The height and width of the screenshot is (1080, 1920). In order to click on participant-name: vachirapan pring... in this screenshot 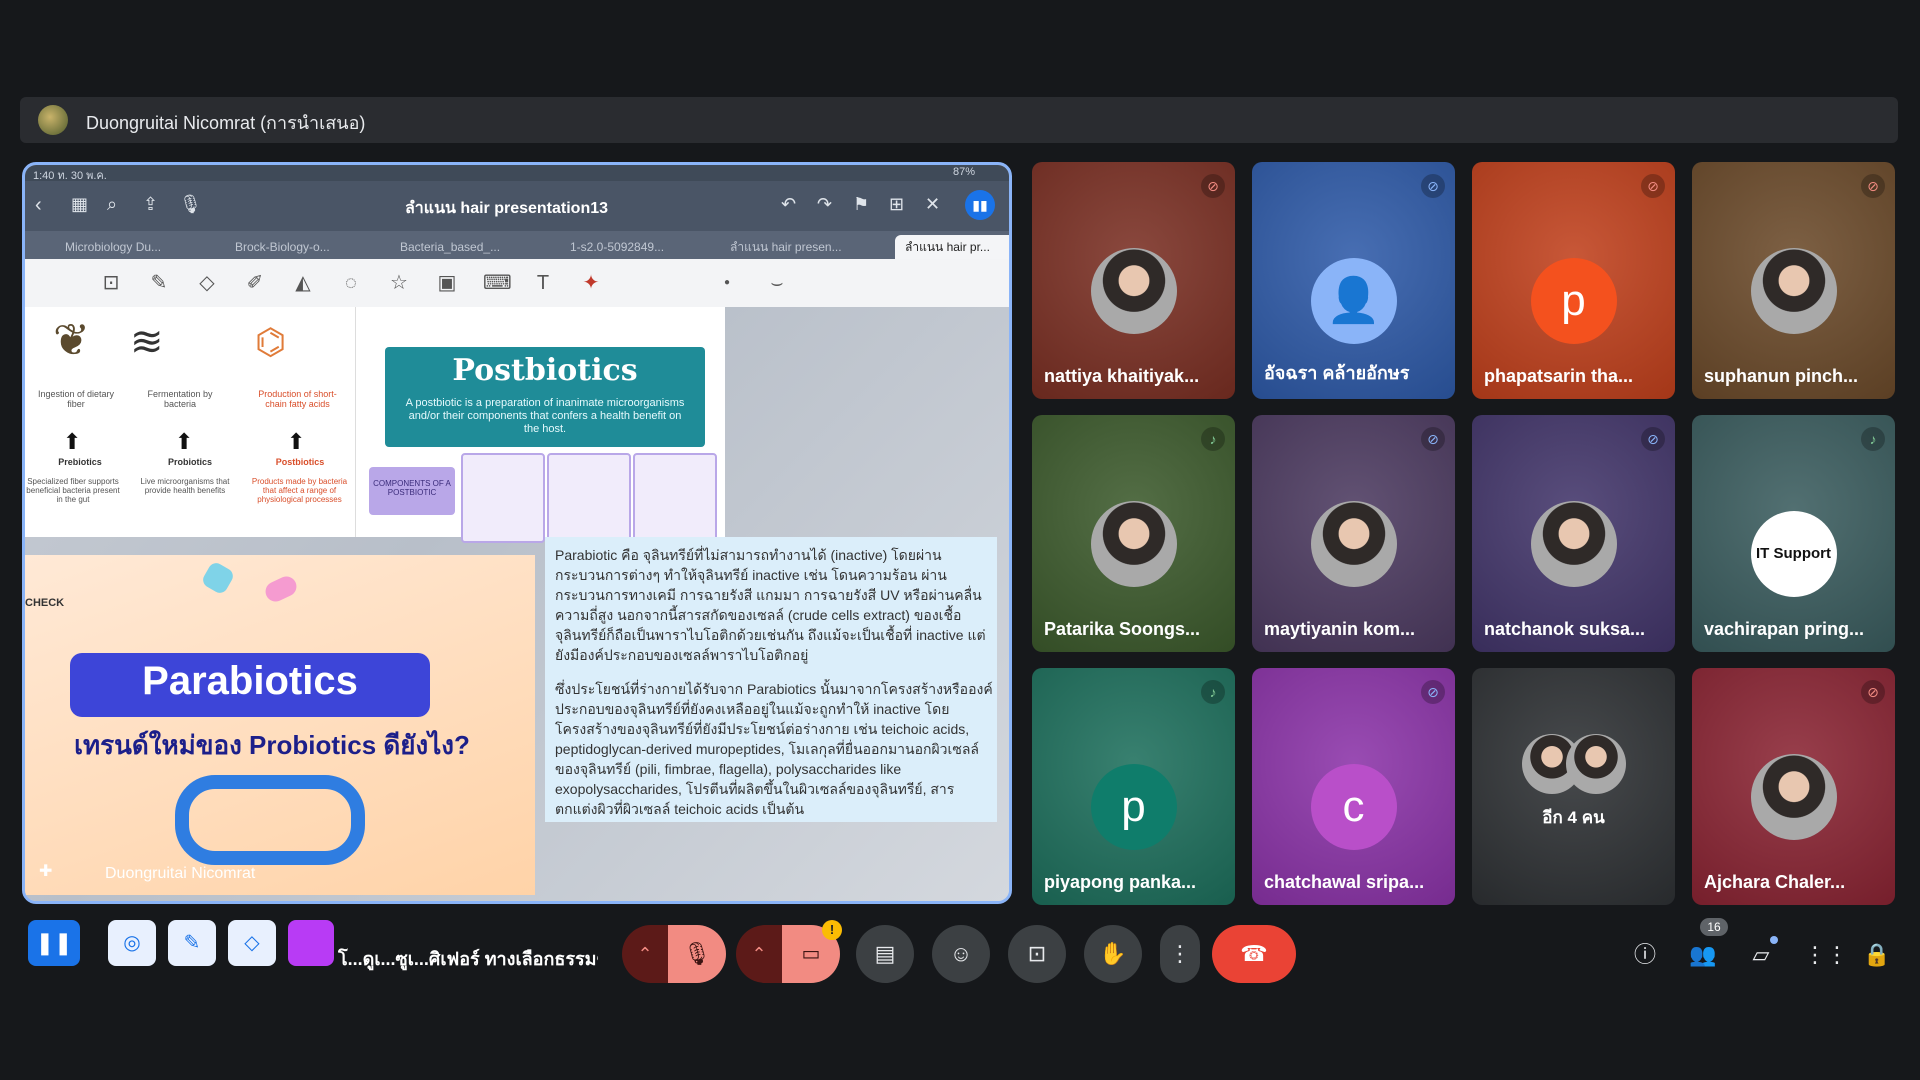, I will do `click(1784, 629)`.